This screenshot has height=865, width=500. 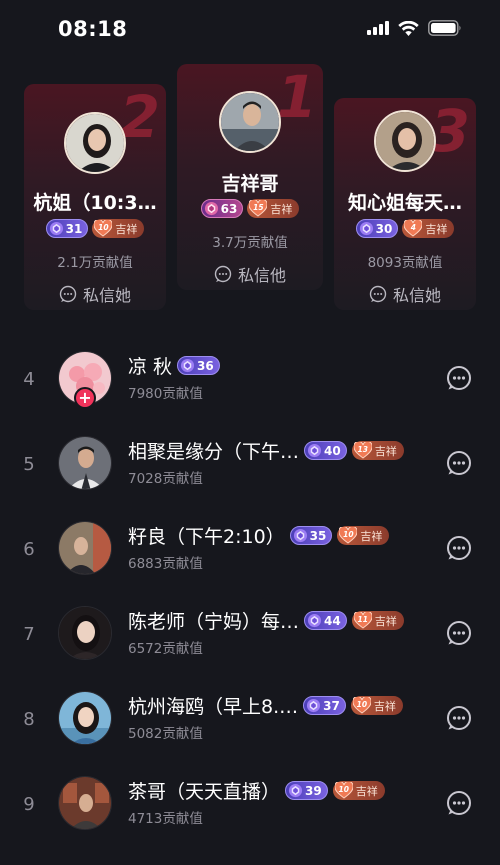 I want to click on fan-badge: 13 吉祥, so click(x=377, y=450).